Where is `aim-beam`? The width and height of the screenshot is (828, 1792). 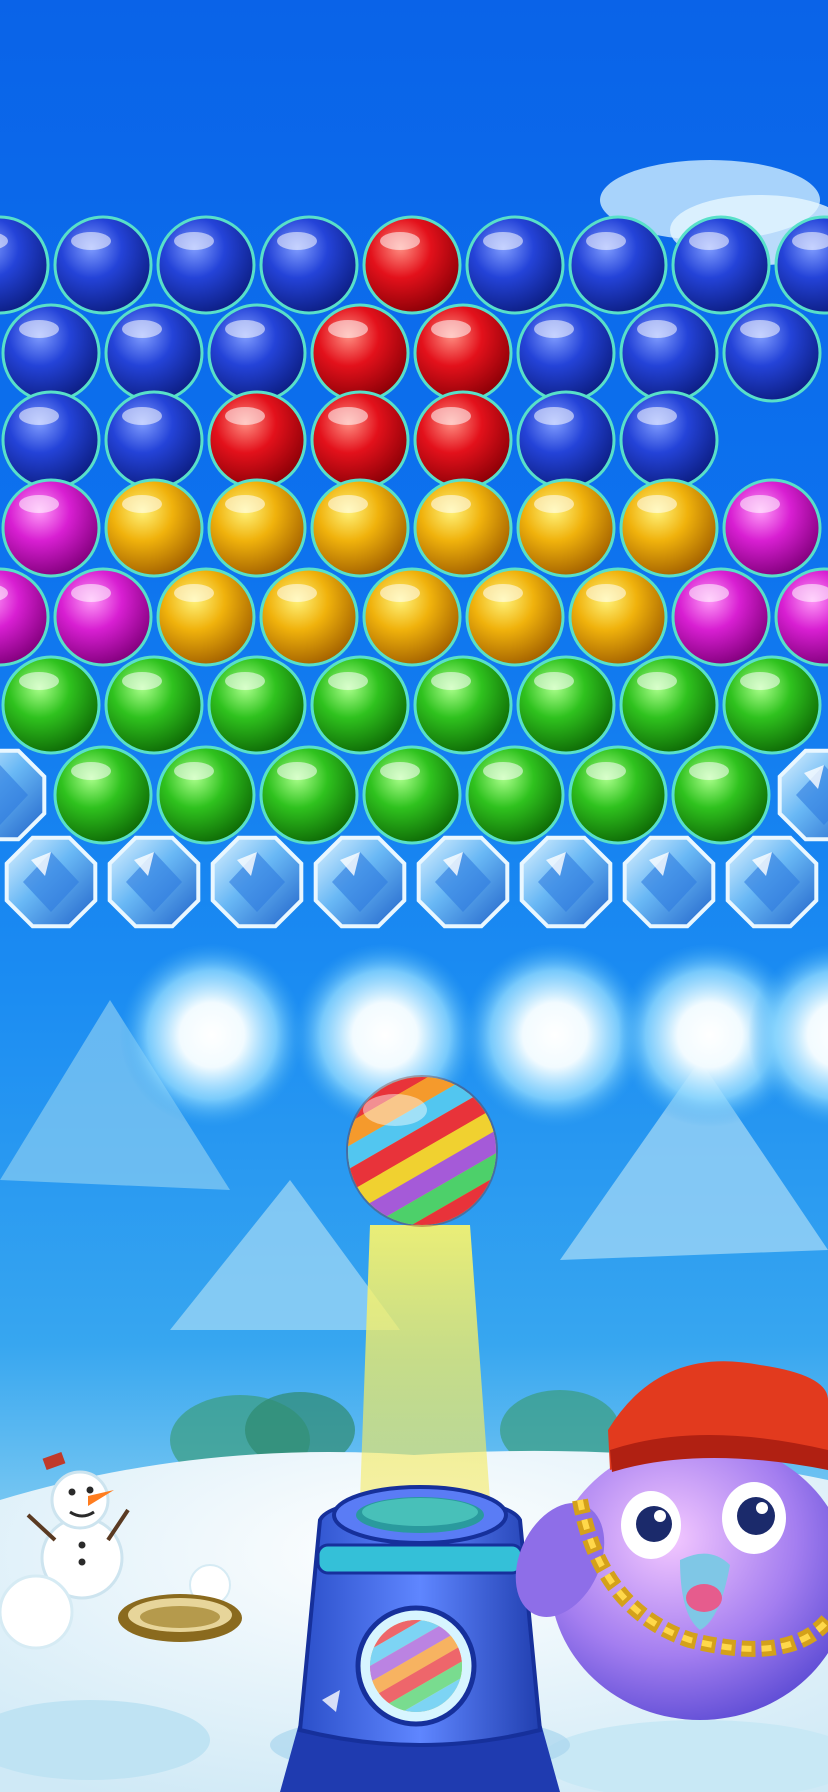 aim-beam is located at coordinates (425, 1362).